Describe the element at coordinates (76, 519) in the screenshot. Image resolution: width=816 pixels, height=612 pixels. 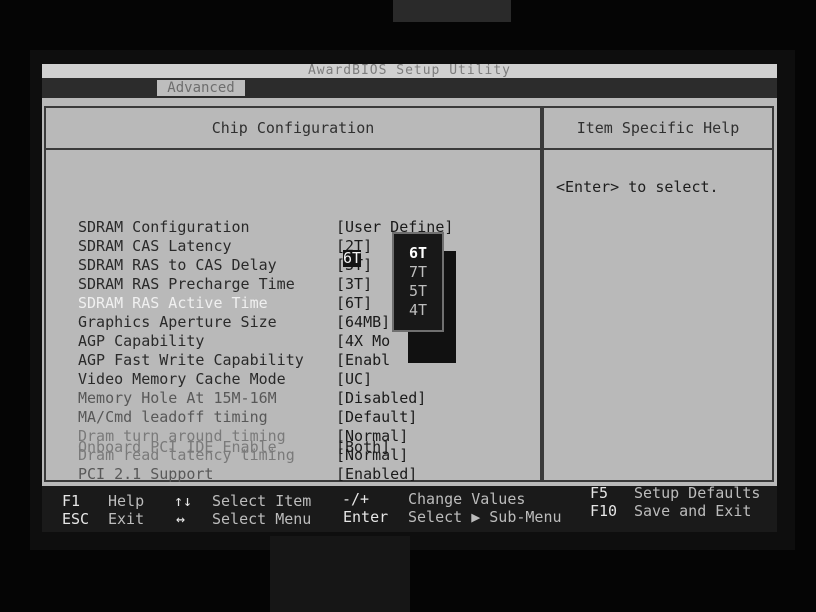
I see `esc-key: ESC` at that location.